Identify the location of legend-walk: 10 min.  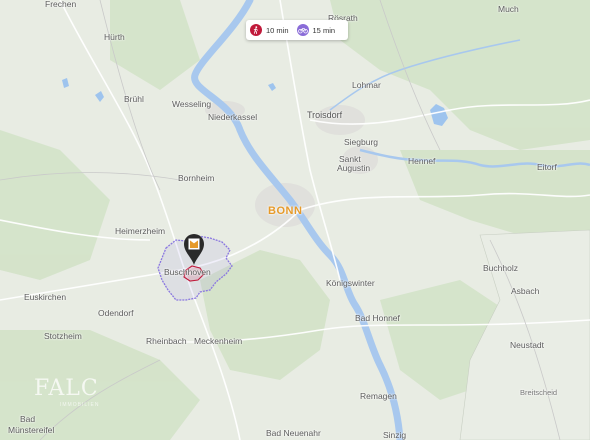
(269, 30).